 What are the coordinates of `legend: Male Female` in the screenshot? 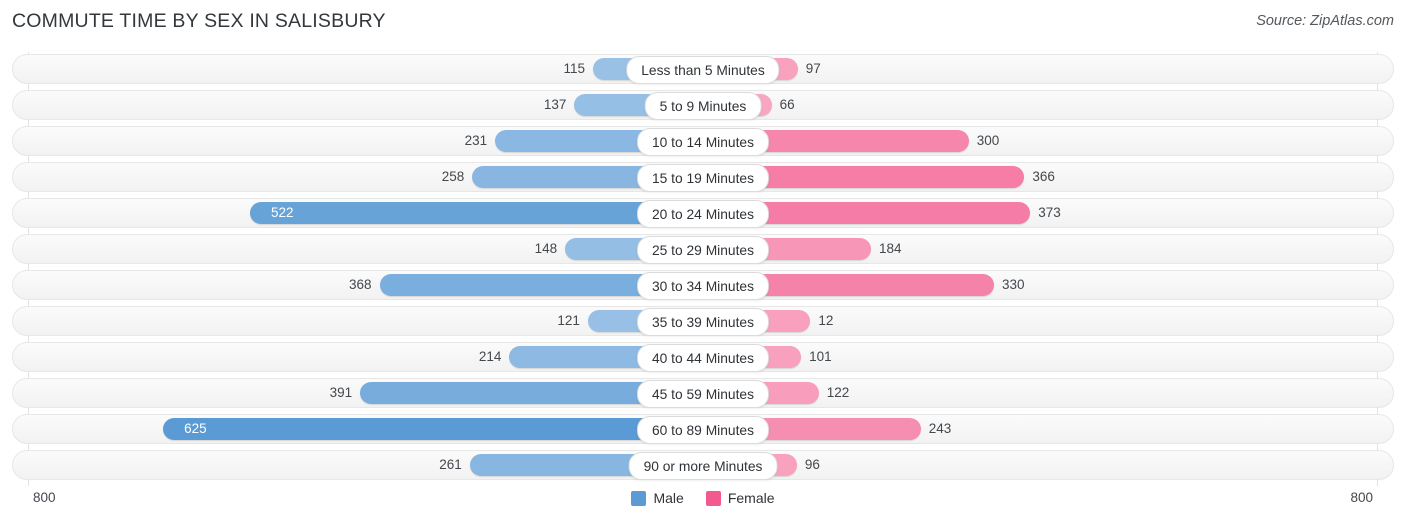 It's located at (703, 498).